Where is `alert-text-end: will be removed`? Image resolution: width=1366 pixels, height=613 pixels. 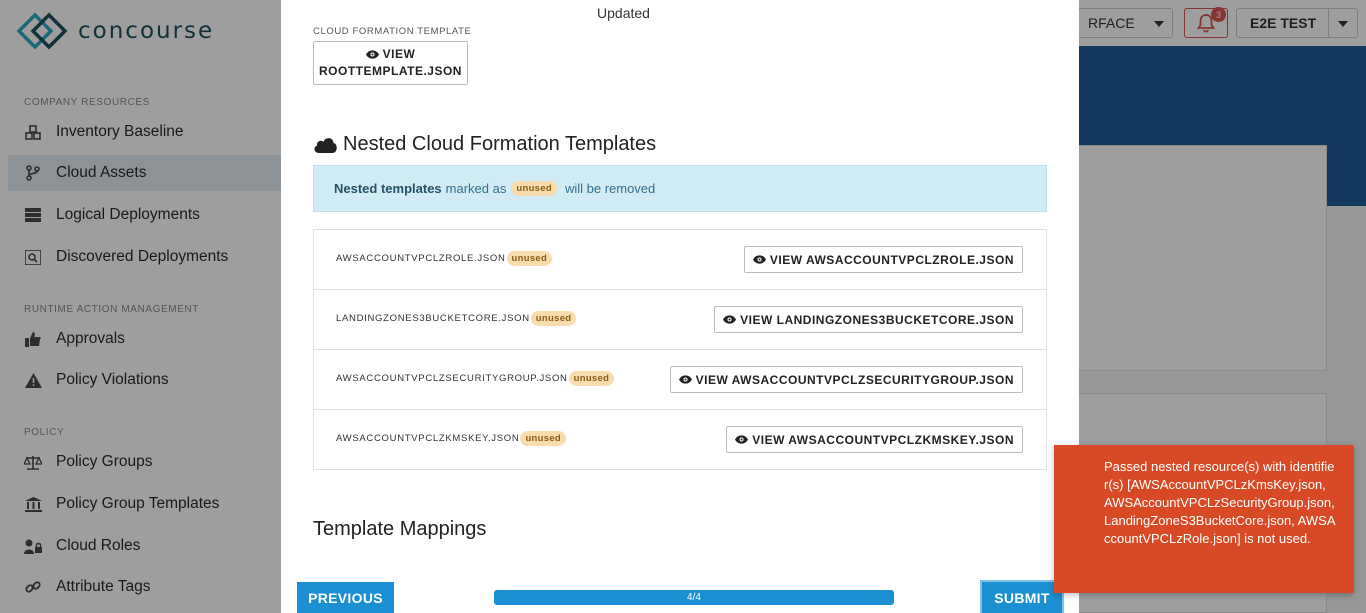 alert-text-end: will be removed is located at coordinates (610, 188).